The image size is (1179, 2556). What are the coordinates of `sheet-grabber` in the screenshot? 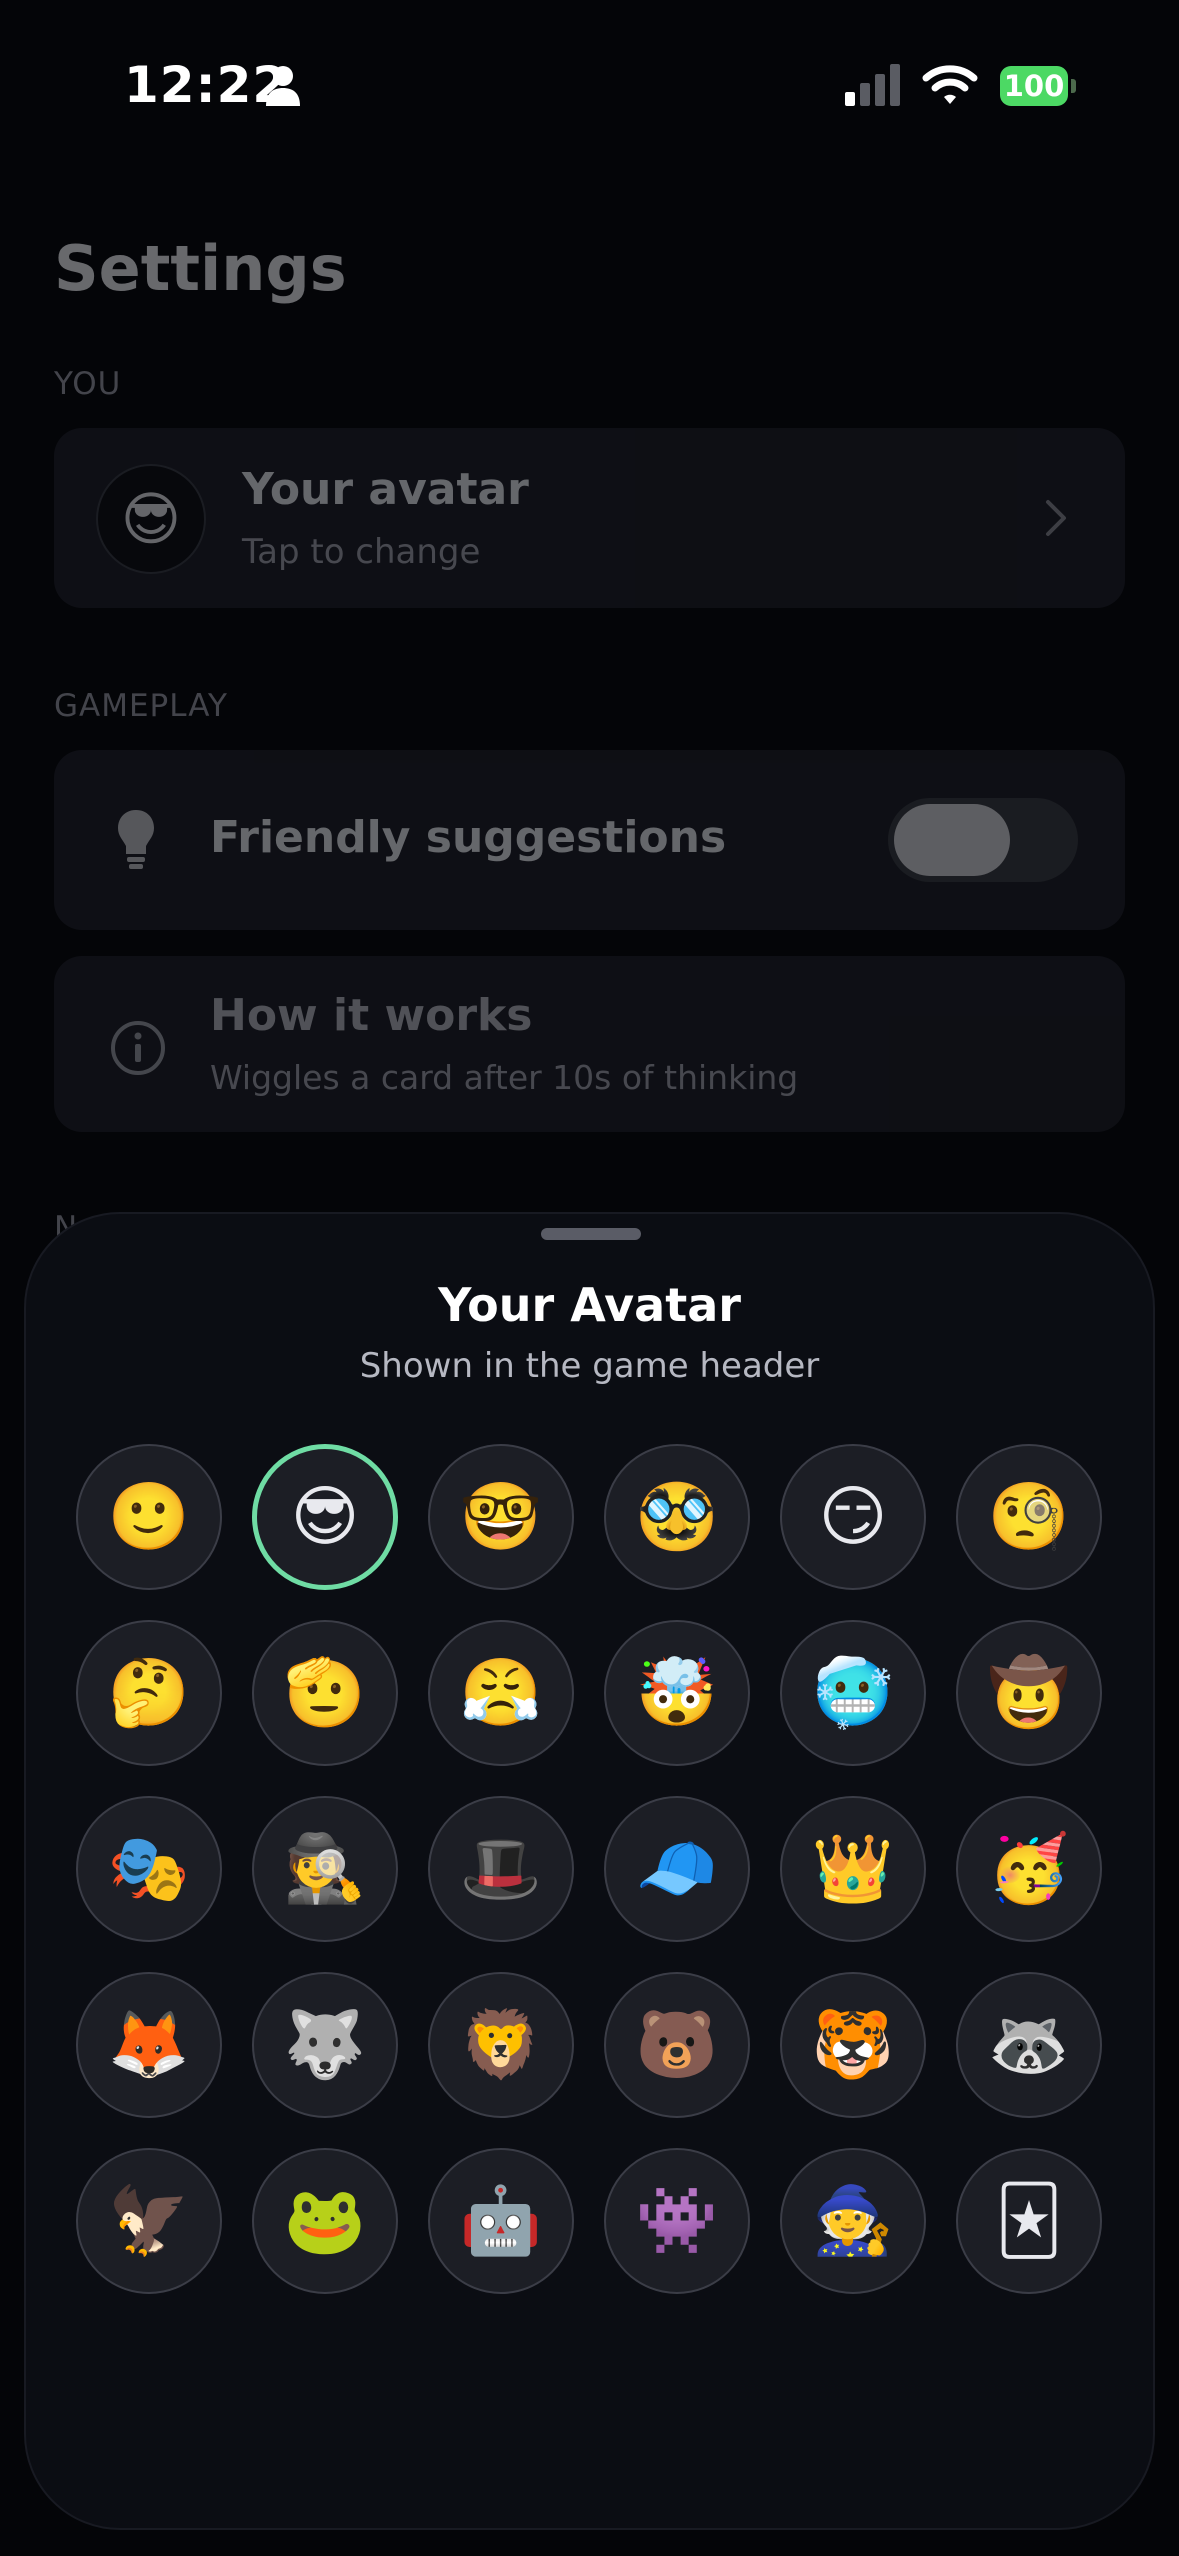 It's located at (591, 1234).